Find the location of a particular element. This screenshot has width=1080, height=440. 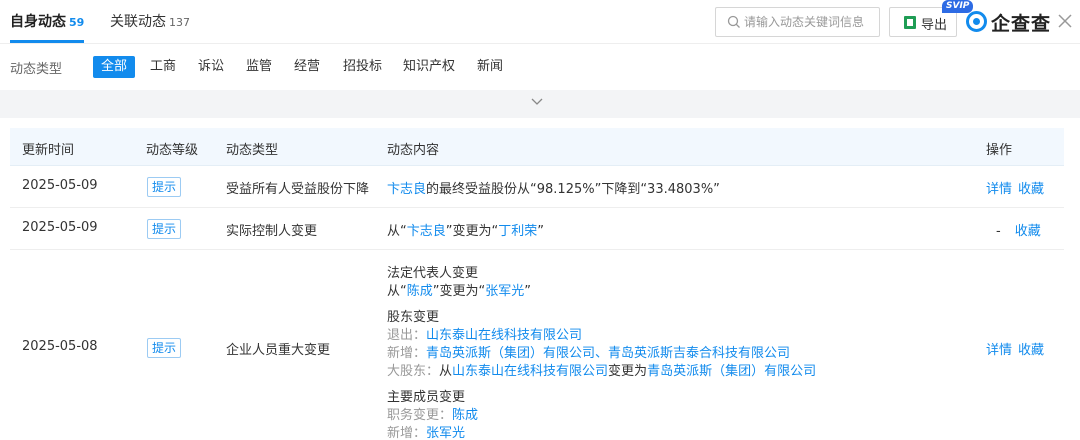

member-add: 新增：张军光 is located at coordinates (426, 431).